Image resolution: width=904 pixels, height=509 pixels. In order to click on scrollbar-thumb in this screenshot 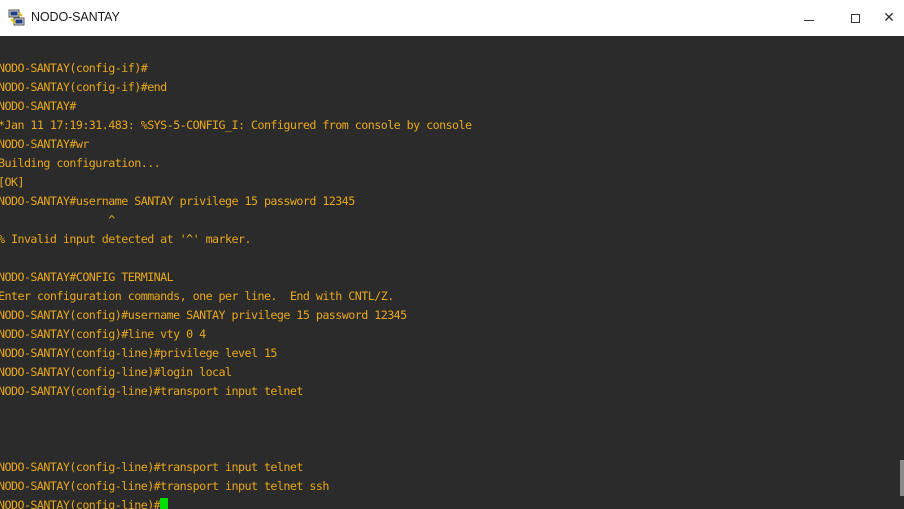, I will do `click(902, 478)`.